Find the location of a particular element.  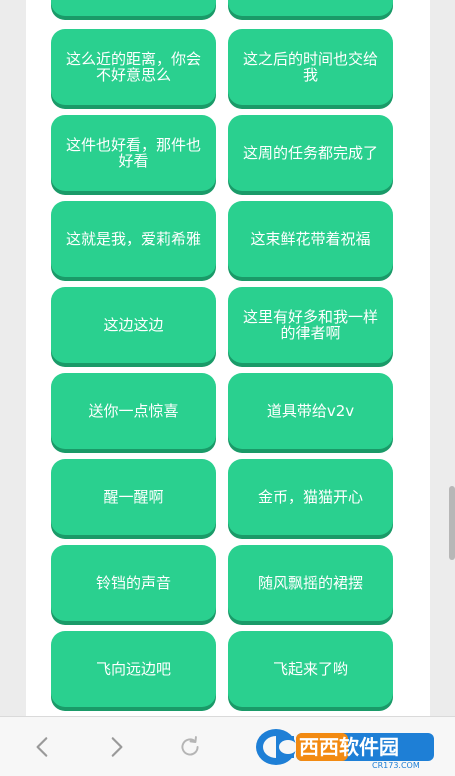

refresh-button is located at coordinates (190, 747).